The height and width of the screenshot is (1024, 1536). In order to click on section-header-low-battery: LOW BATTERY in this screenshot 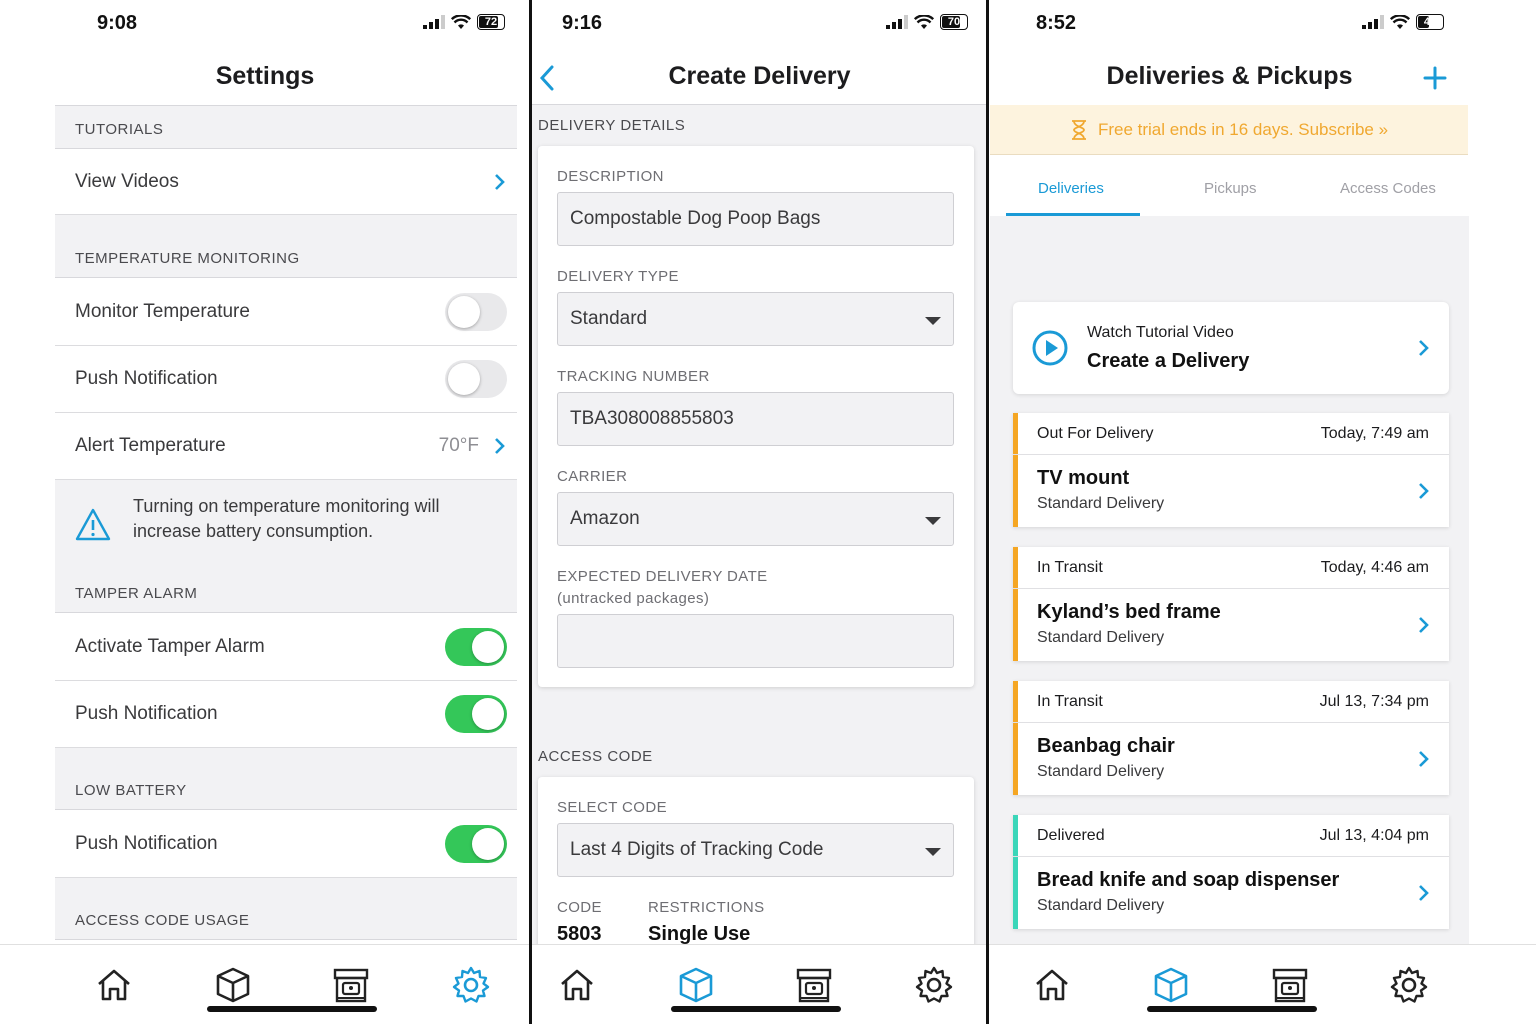, I will do `click(286, 779)`.